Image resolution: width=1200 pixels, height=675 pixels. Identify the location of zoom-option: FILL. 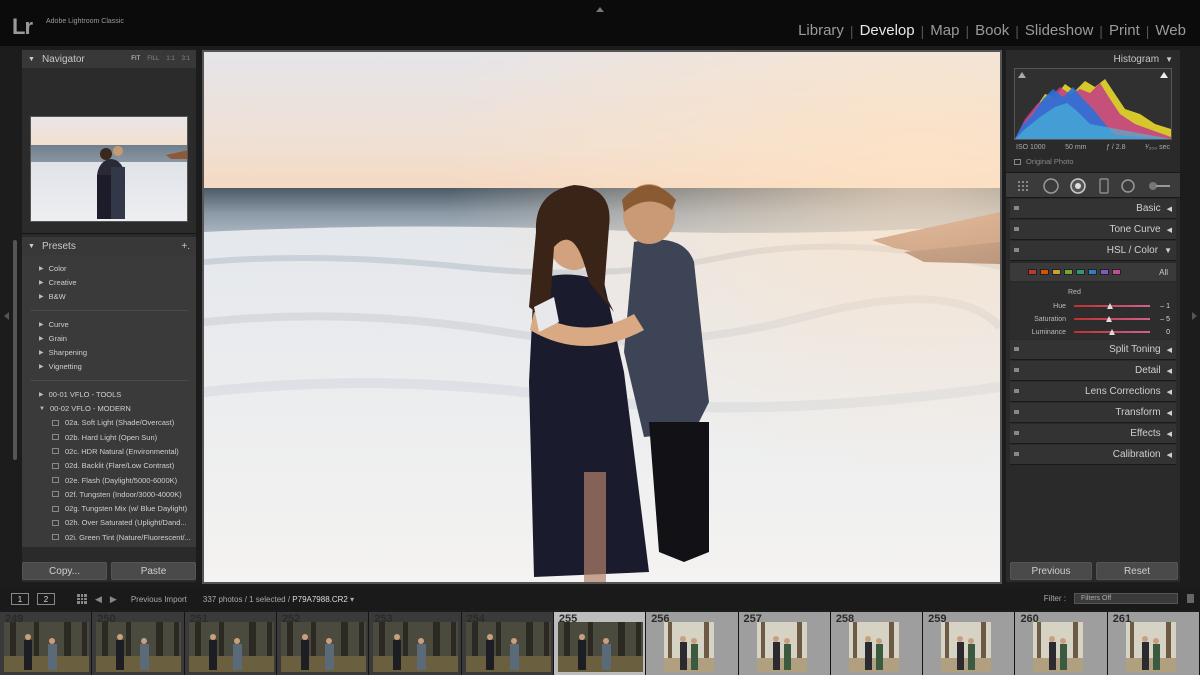
(153, 59).